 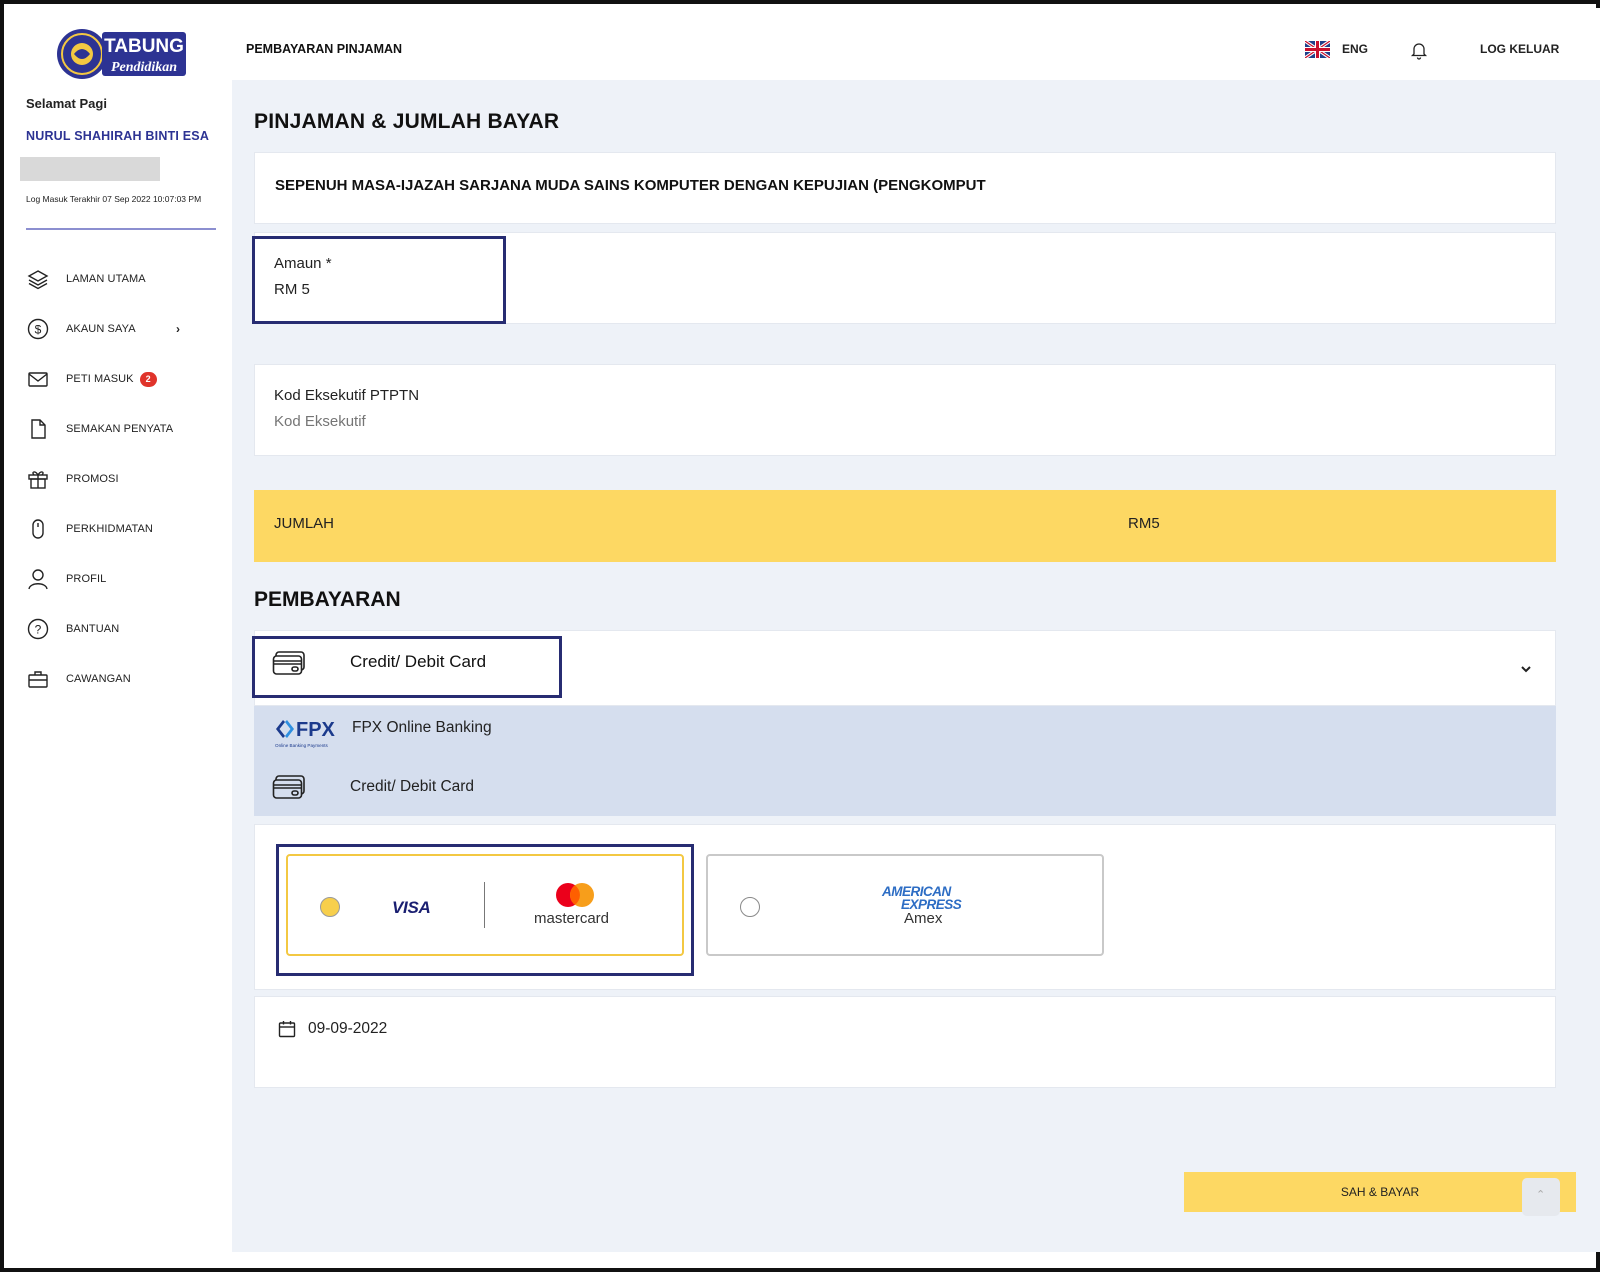 What do you see at coordinates (302, 745) in the screenshot?
I see `fpx-logo-subtext: Online Banking Payments` at bounding box center [302, 745].